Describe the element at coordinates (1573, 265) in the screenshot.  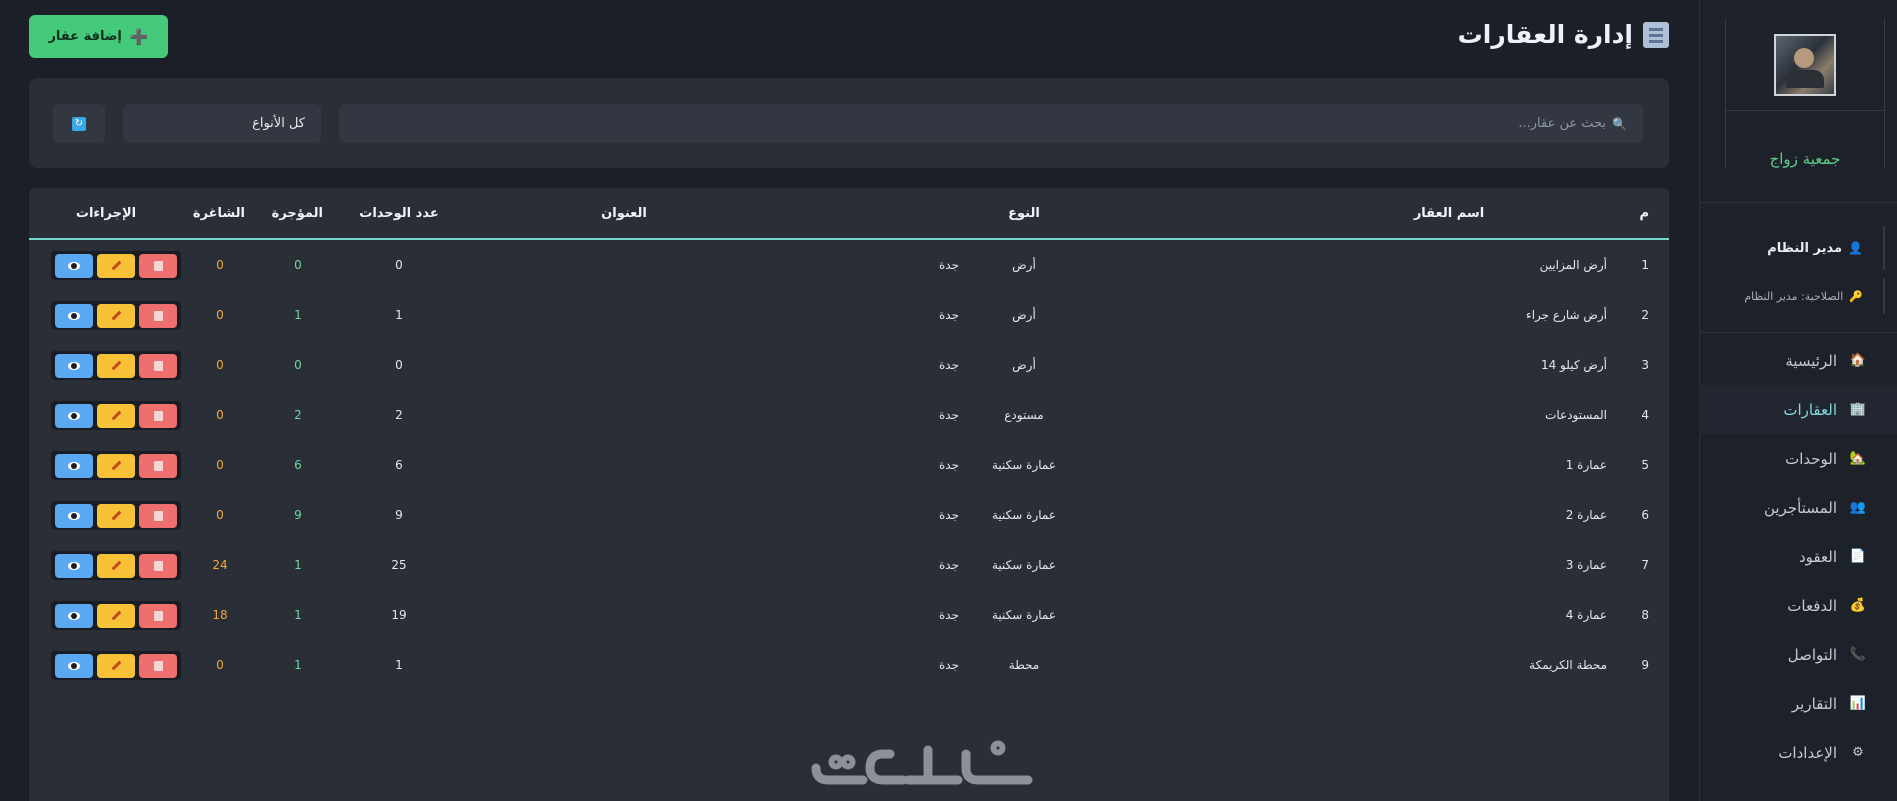
I see `cell-name: أرض المزايين` at that location.